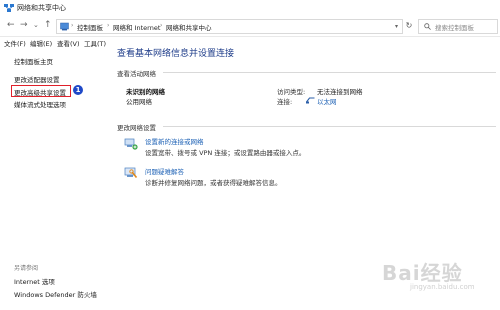  Describe the element at coordinates (454, 28) in the screenshot. I see `search-placeholder: 搜索控制面板` at that location.